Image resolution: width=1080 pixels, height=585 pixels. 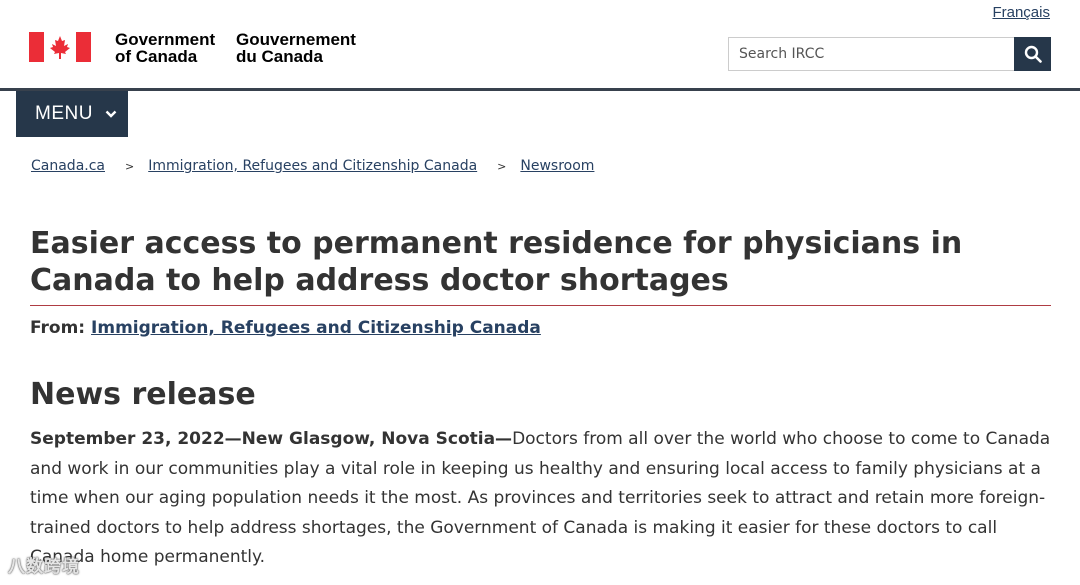 What do you see at coordinates (540, 305) in the screenshot?
I see `title-divider` at bounding box center [540, 305].